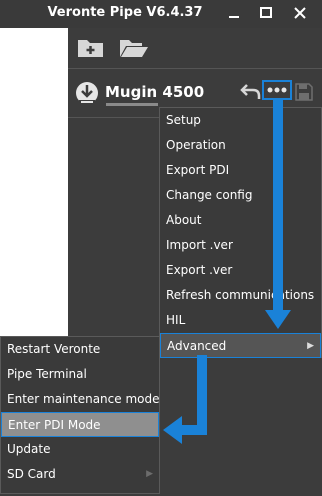  I want to click on submenu-item-enter-pdi-mode: Enter PDI Mode, so click(80, 424).